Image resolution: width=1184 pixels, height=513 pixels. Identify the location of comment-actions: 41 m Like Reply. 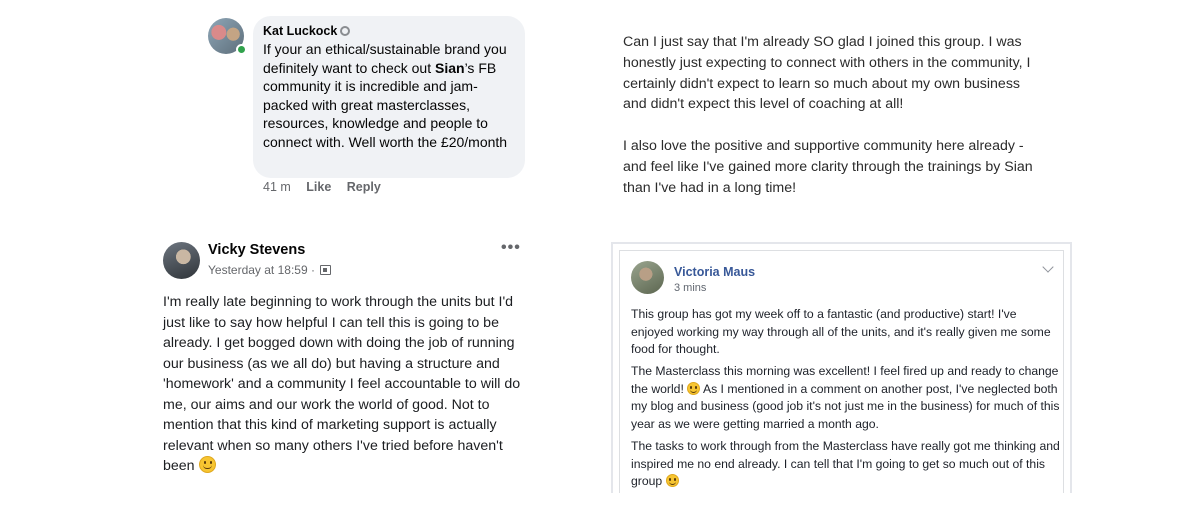
(328, 187).